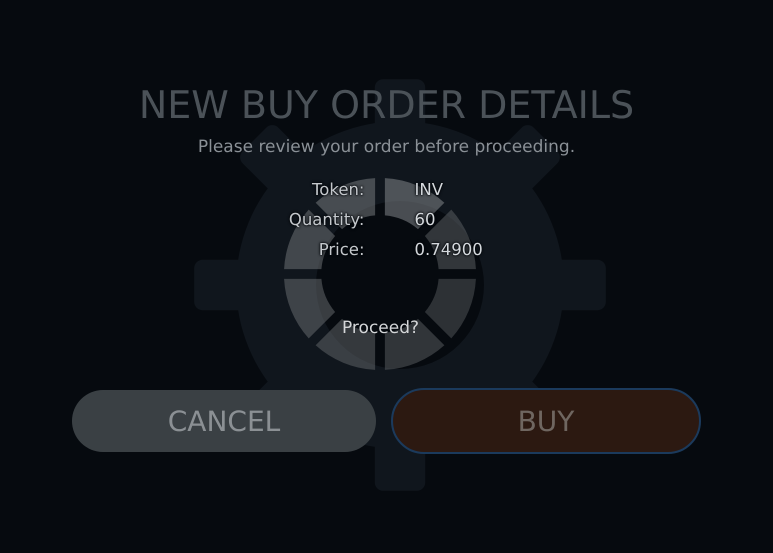 The image size is (773, 553). I want to click on detail-value: INV, so click(429, 190).